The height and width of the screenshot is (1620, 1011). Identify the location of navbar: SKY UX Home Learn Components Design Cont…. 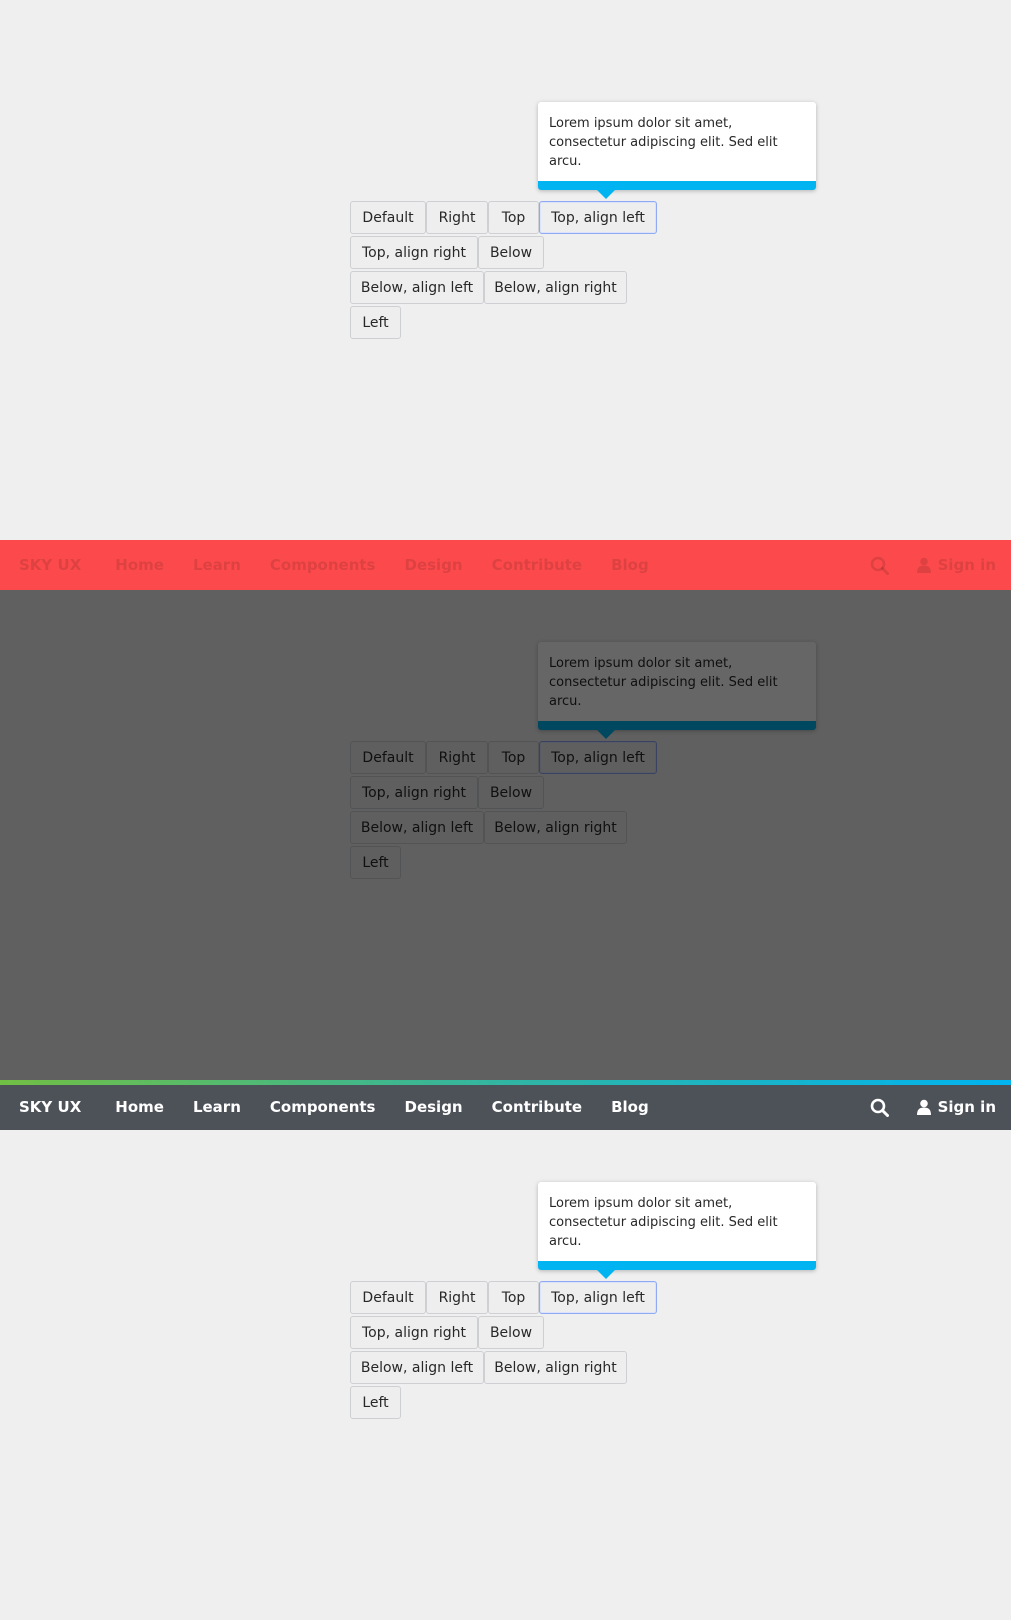
(505, 1105).